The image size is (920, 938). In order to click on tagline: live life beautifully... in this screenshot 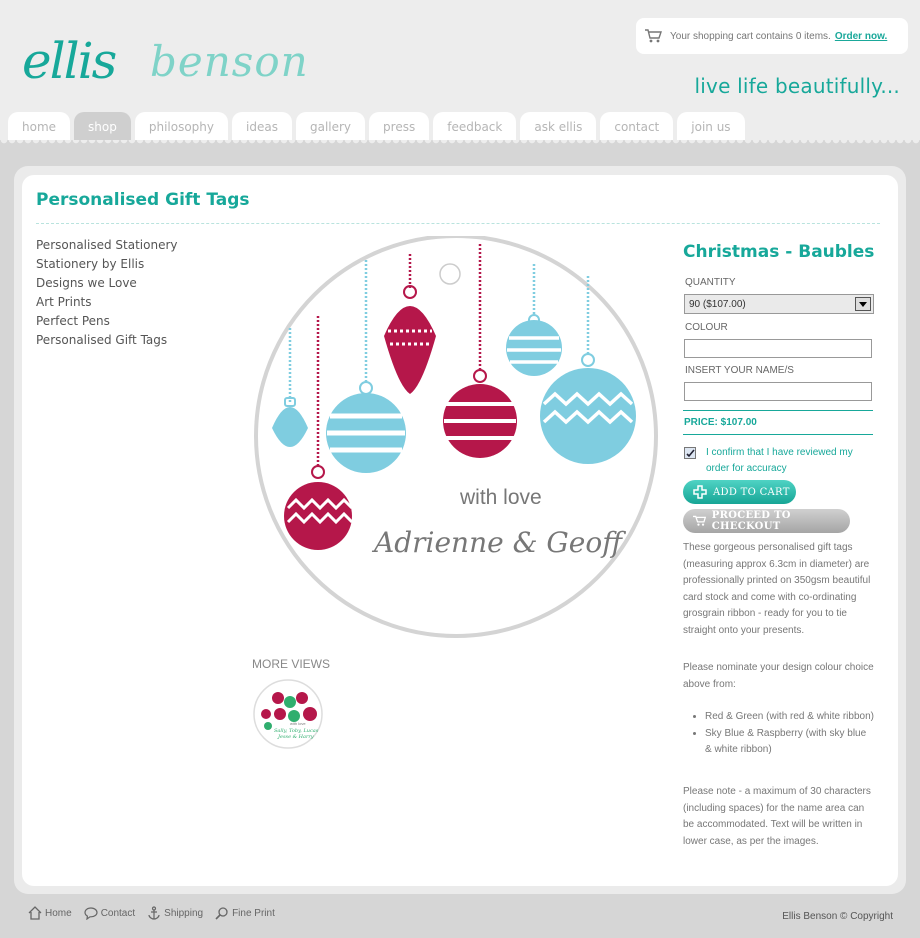, I will do `click(797, 86)`.